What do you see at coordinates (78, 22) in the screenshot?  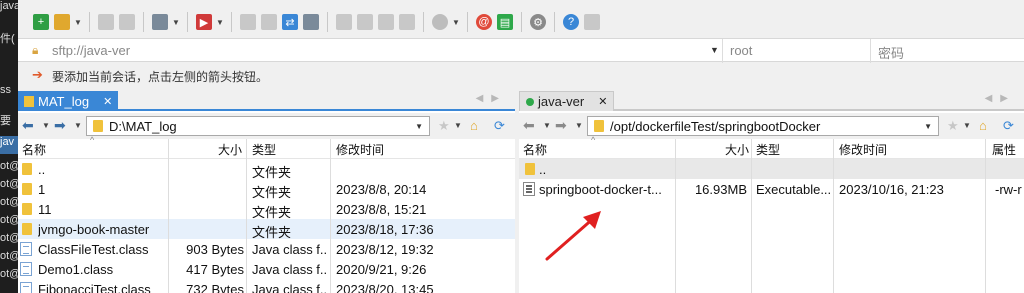 I see `open-folder-dropdown: ▼` at bounding box center [78, 22].